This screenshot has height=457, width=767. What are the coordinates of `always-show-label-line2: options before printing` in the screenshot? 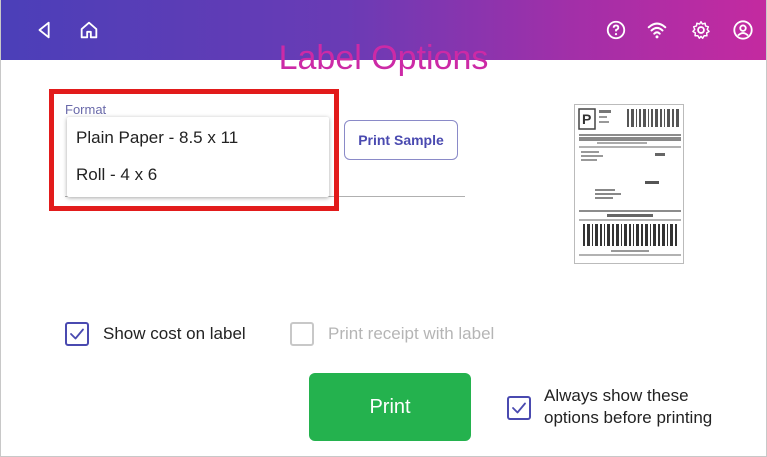 It's located at (628, 417).